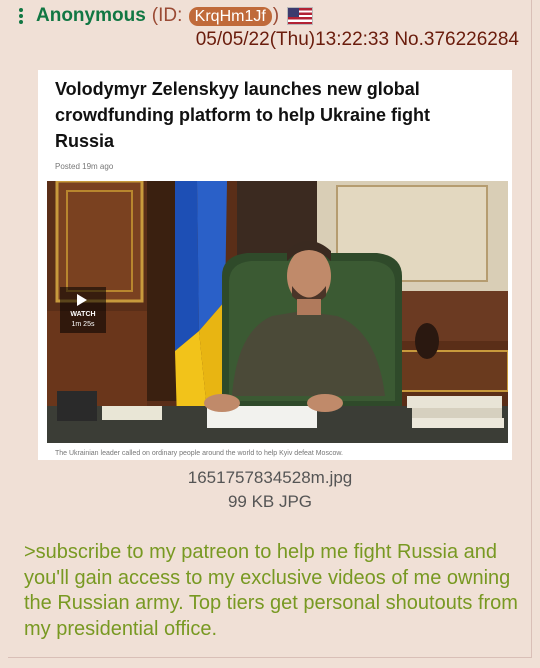 This screenshot has width=540, height=668. What do you see at coordinates (82, 300) in the screenshot?
I see `play-icon` at bounding box center [82, 300].